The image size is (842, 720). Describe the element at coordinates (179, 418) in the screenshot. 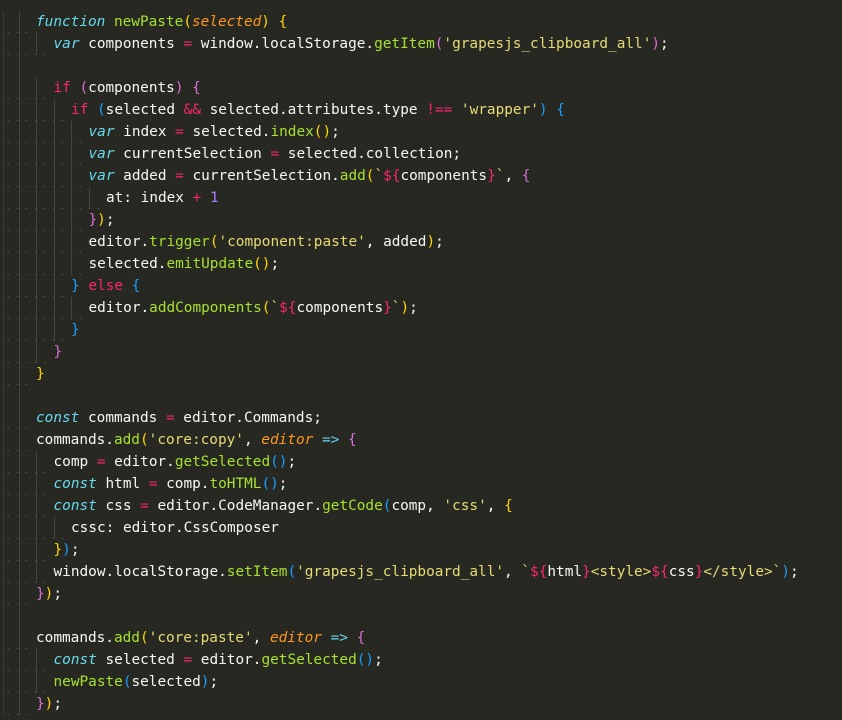

I see `line-content: const commands = editor.Commands;` at that location.